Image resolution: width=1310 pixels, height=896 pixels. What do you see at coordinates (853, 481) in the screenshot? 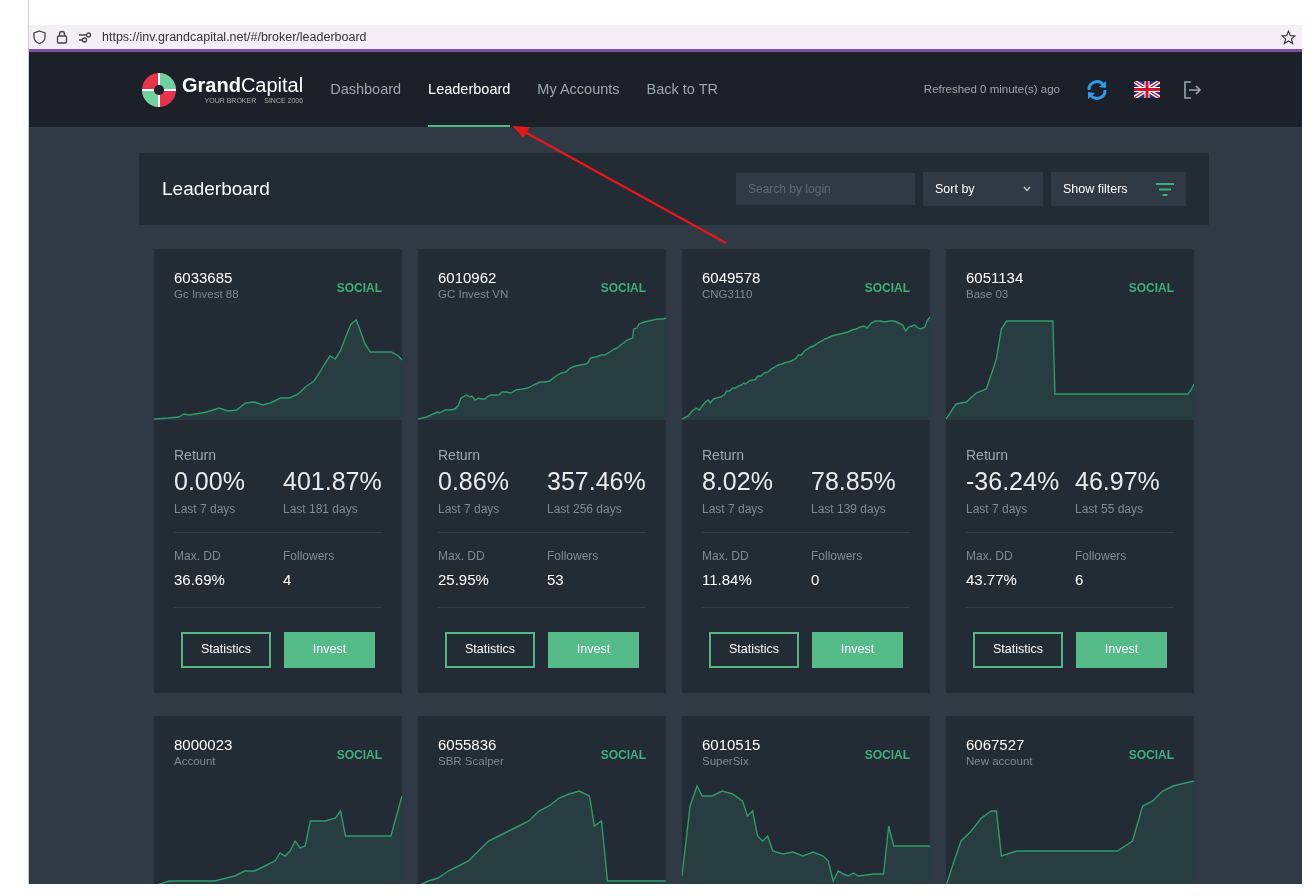
I see `return-value: 78.85%` at bounding box center [853, 481].